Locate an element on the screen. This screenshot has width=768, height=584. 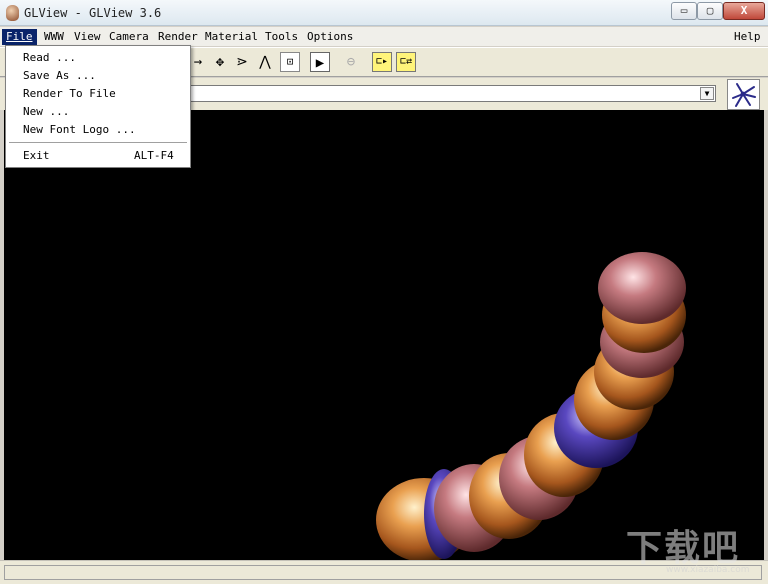
maximize-icon: ▢ is located at coordinates (710, 10).